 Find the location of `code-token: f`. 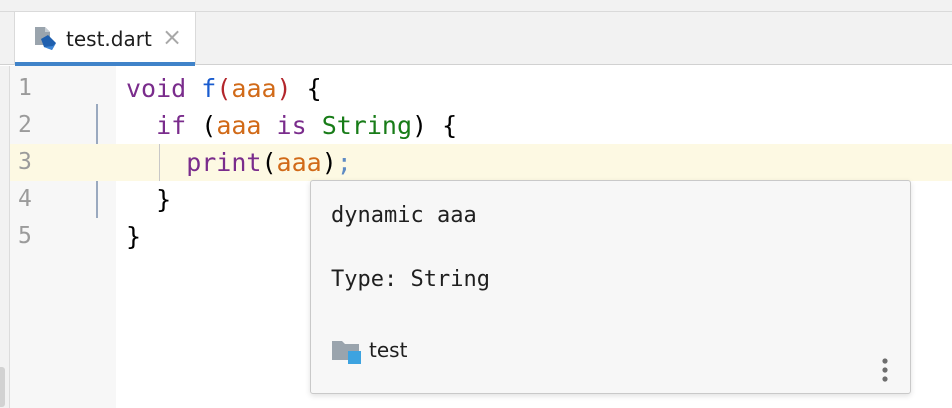

code-token: f is located at coordinates (209, 88).